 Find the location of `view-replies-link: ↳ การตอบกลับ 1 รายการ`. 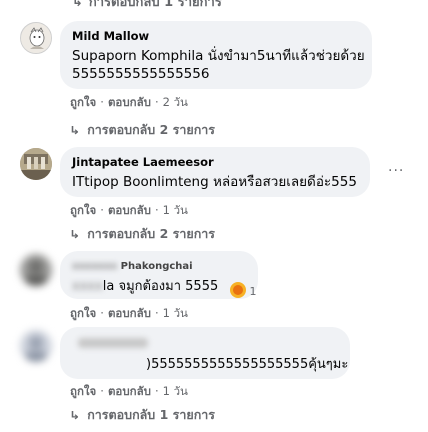

view-replies-link: ↳ การตอบกลับ 1 รายการ is located at coordinates (142, 415).